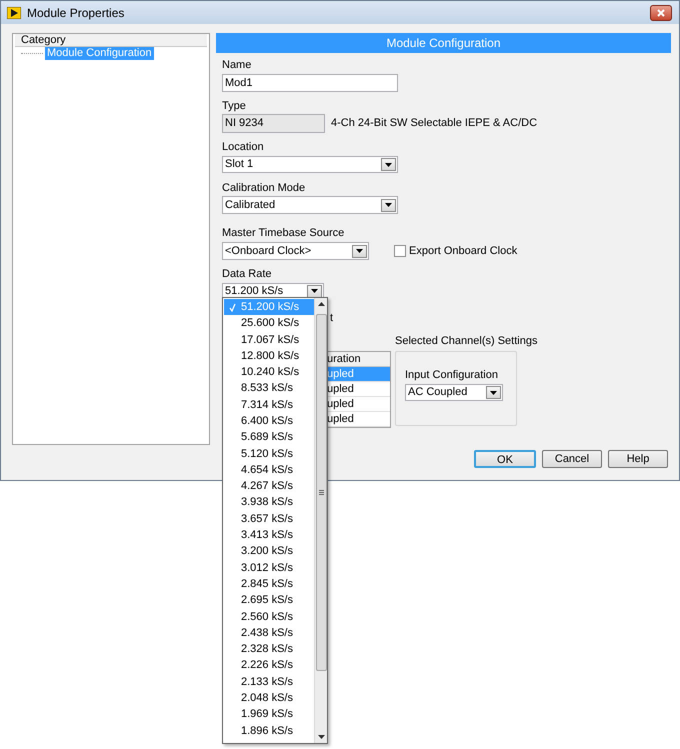 The image size is (680, 749). Describe the element at coordinates (269, 470) in the screenshot. I see `dropdown-option: 4.654 kS/s` at that location.